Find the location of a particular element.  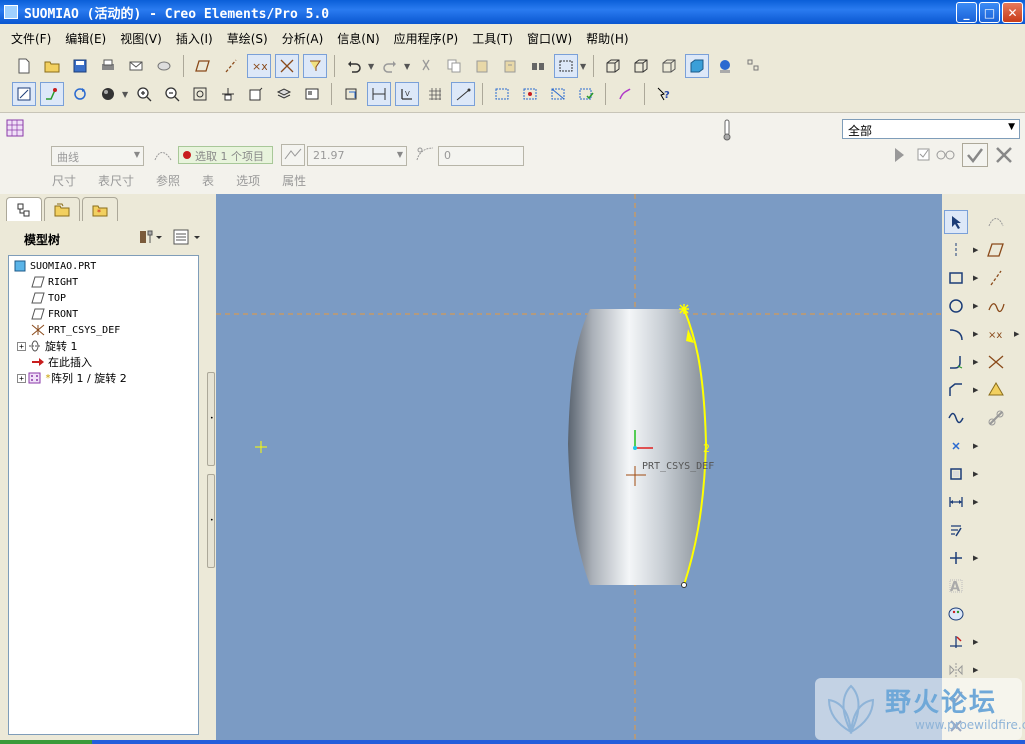

menu-info: 信息(N) is located at coordinates (358, 38).